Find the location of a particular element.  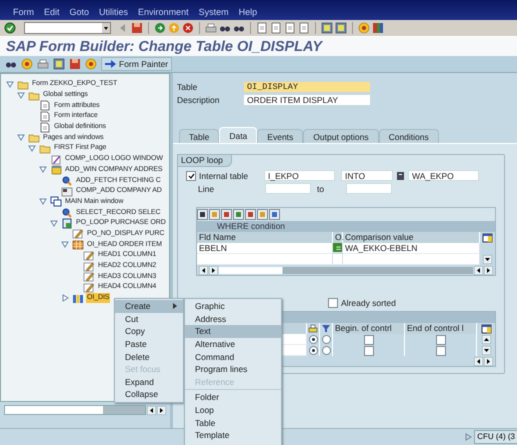

pencil-icon is located at coordinates (89, 266).